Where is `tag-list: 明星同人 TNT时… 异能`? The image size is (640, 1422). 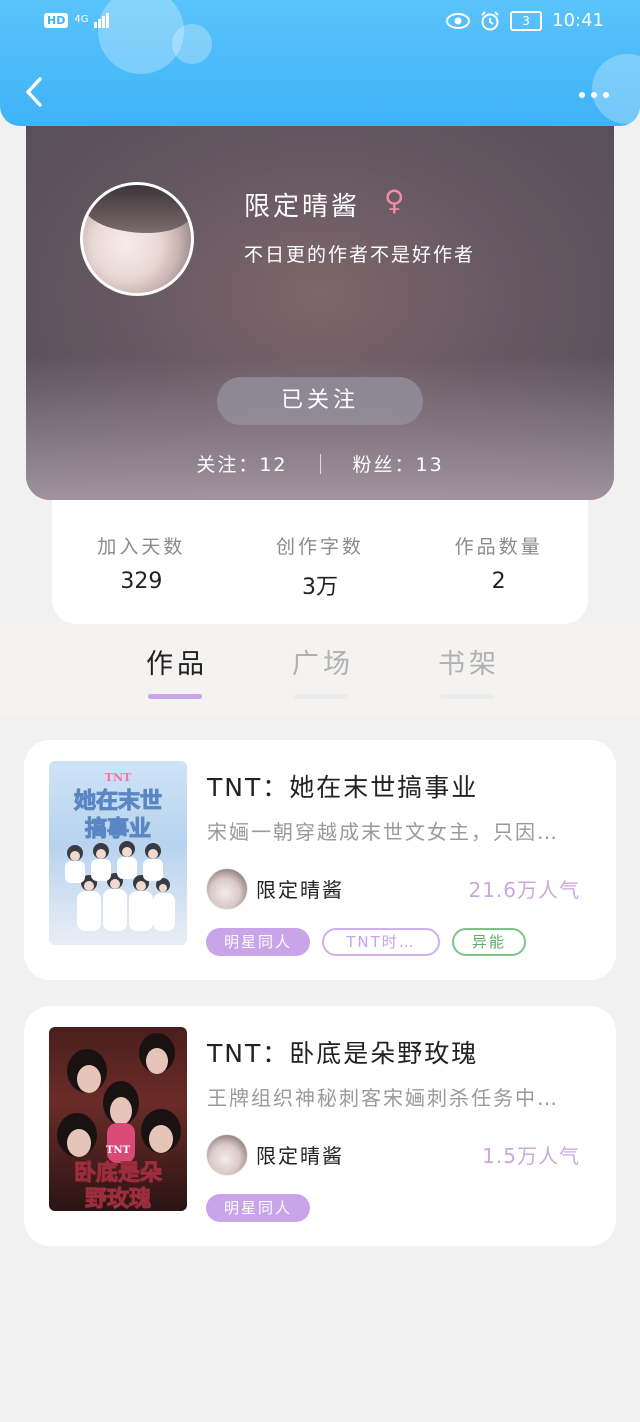 tag-list: 明星同人 TNT时… 异能 is located at coordinates (366, 942).